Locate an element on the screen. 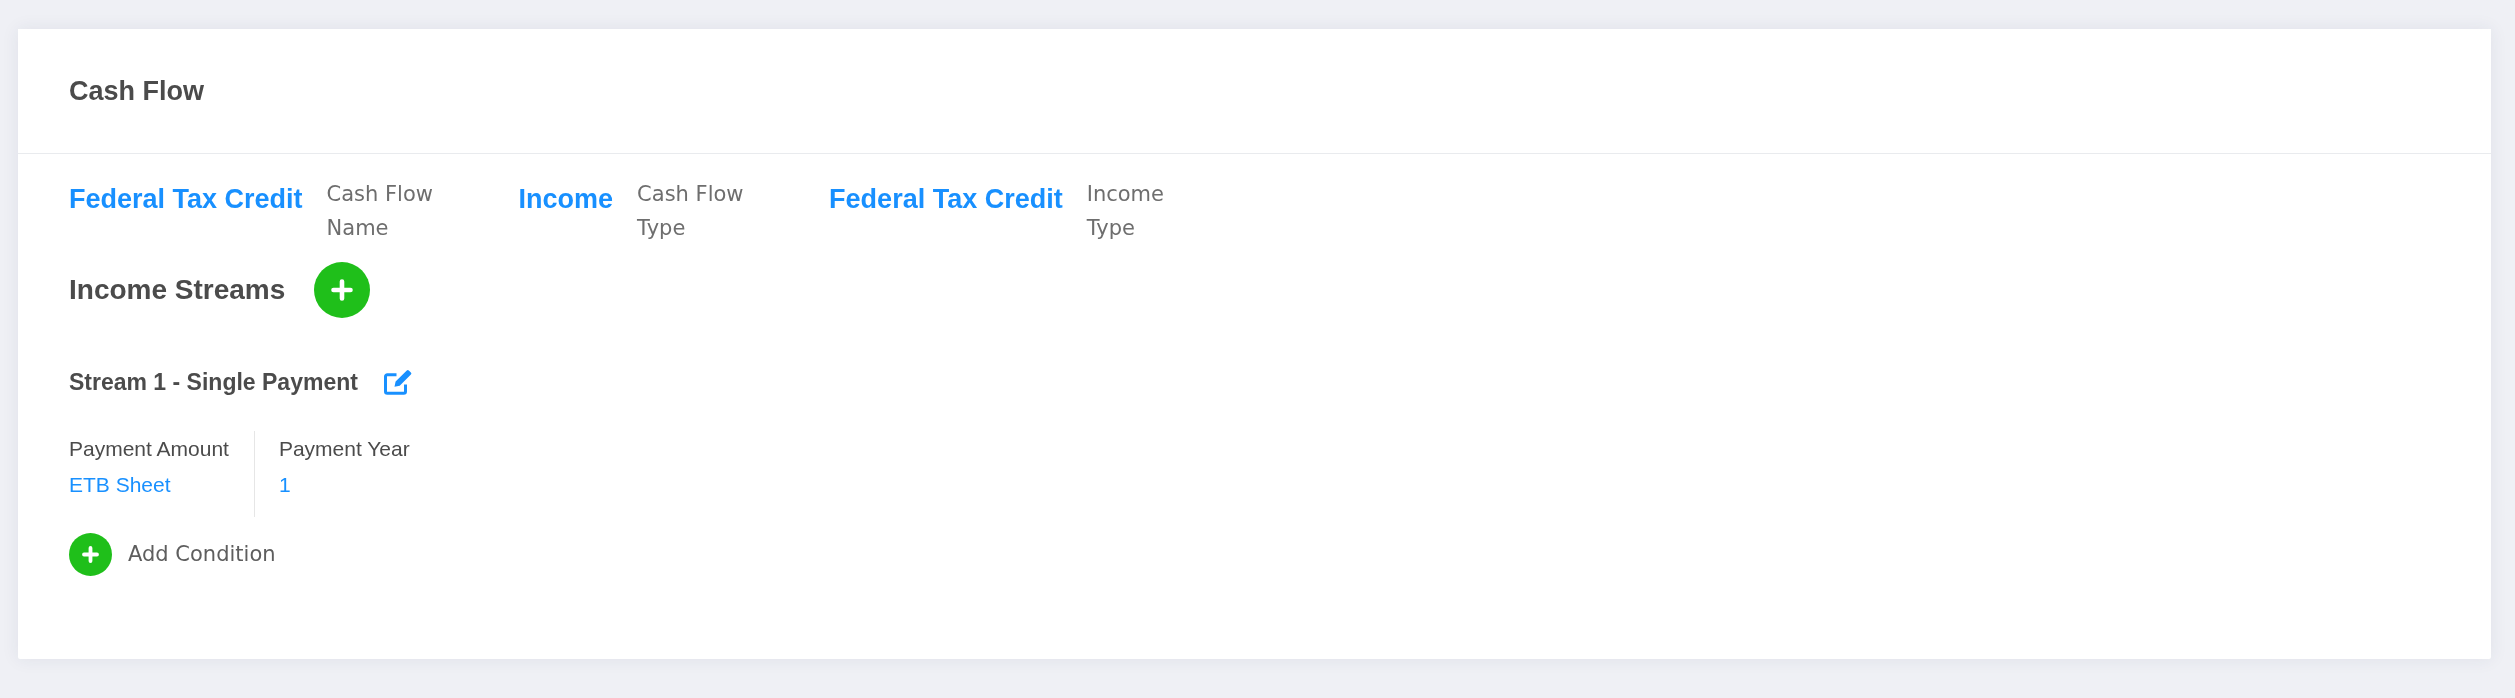 The image size is (2515, 698). card-title: Cash Flow is located at coordinates (136, 91).